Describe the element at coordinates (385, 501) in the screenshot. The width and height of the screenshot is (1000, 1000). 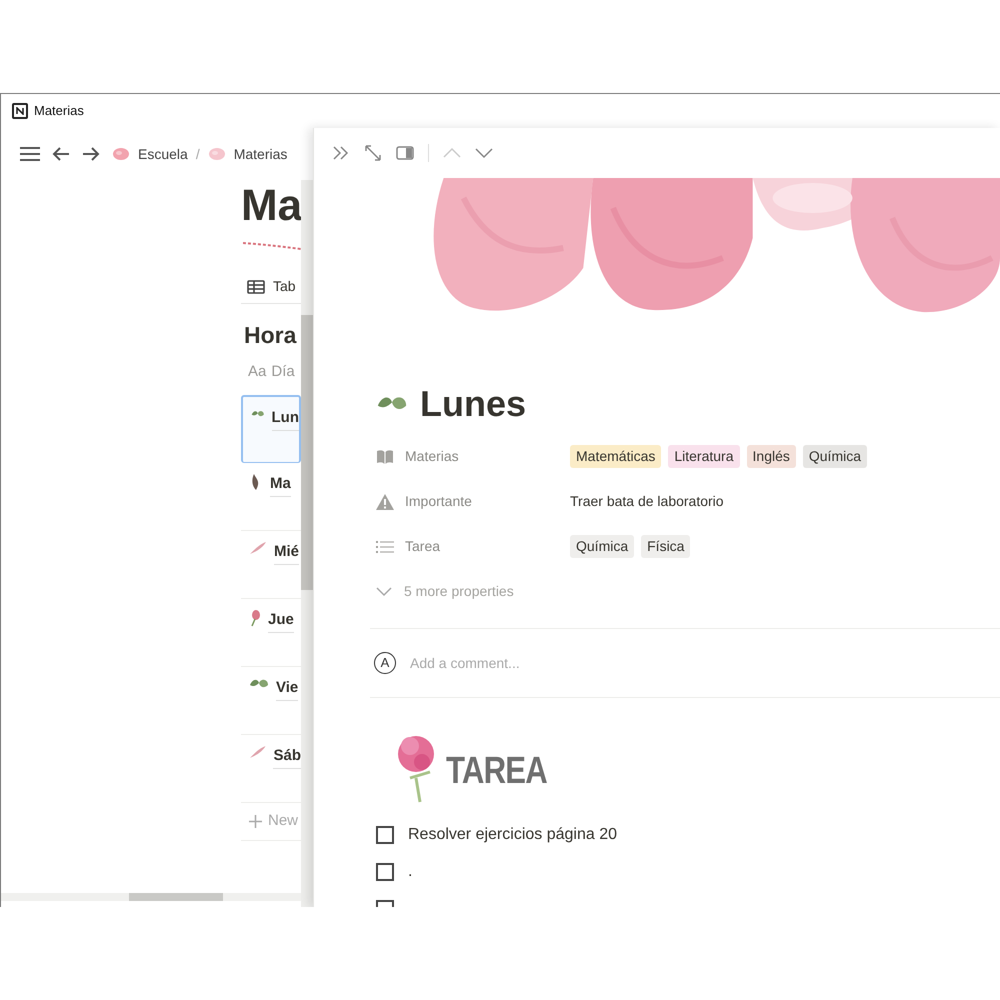
I see `warning-icon` at that location.